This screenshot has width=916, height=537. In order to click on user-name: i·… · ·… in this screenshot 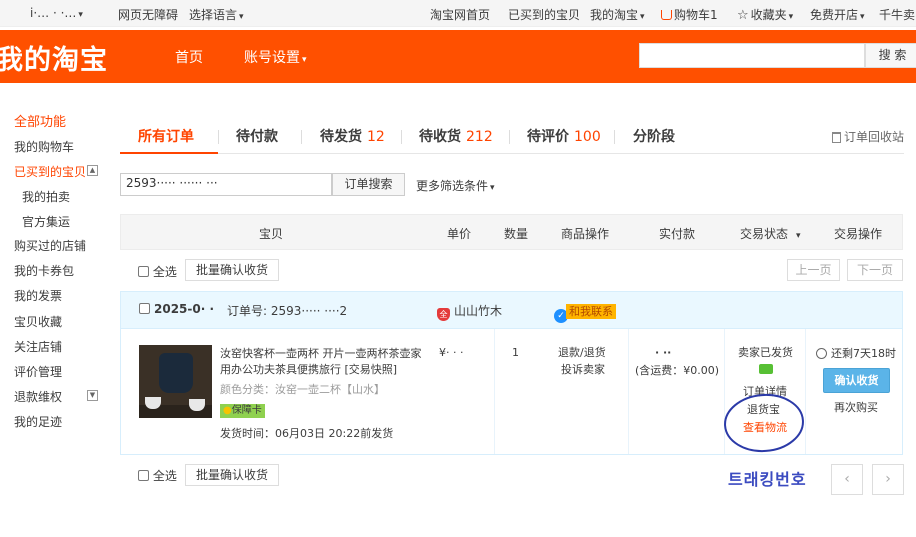, I will do `click(53, 13)`.